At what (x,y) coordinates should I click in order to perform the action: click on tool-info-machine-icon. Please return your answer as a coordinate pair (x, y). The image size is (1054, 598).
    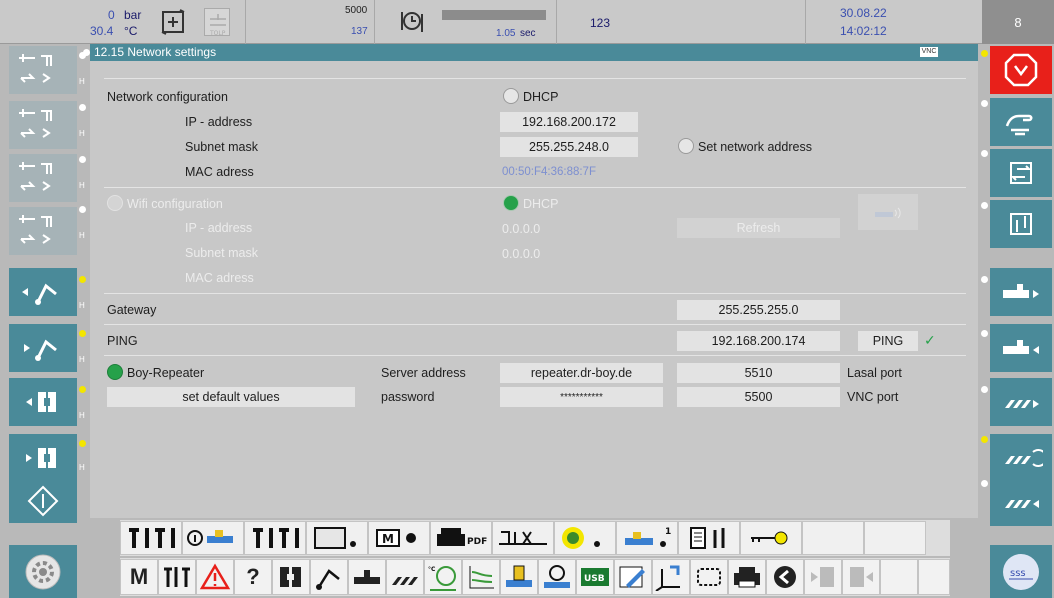
    Looking at the image, I should click on (213, 538).